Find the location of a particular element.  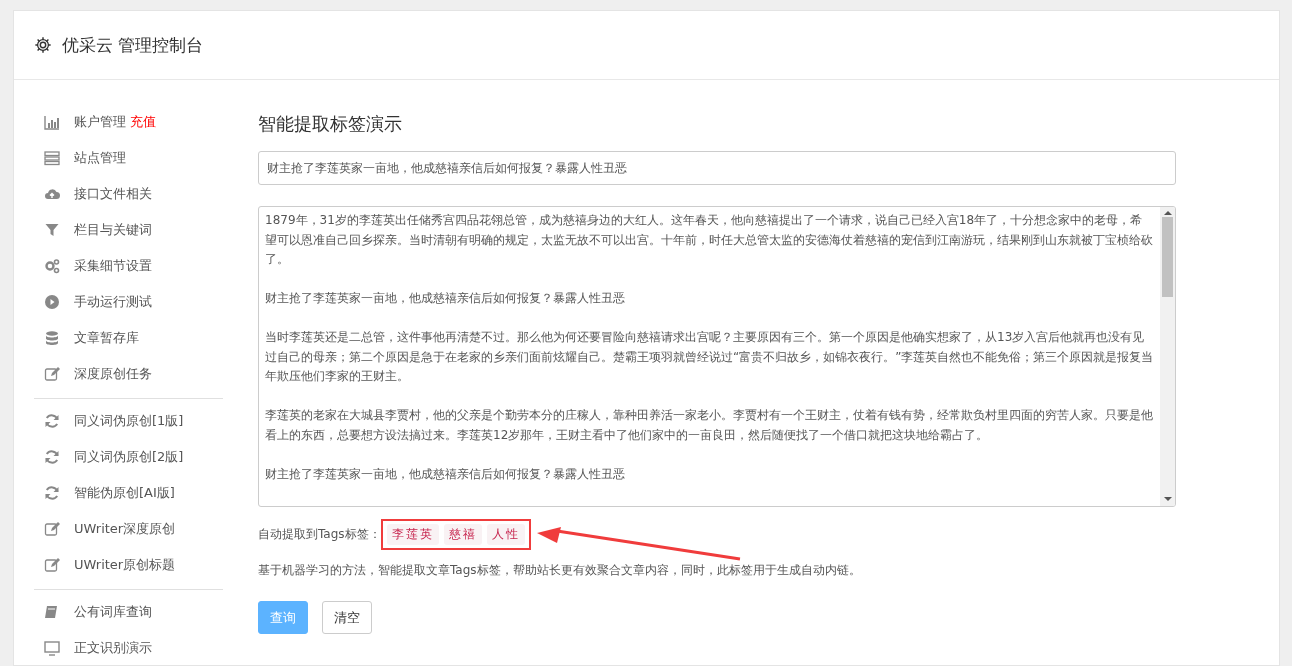

page-heading: 智能提取标签演示 is located at coordinates (330, 124).